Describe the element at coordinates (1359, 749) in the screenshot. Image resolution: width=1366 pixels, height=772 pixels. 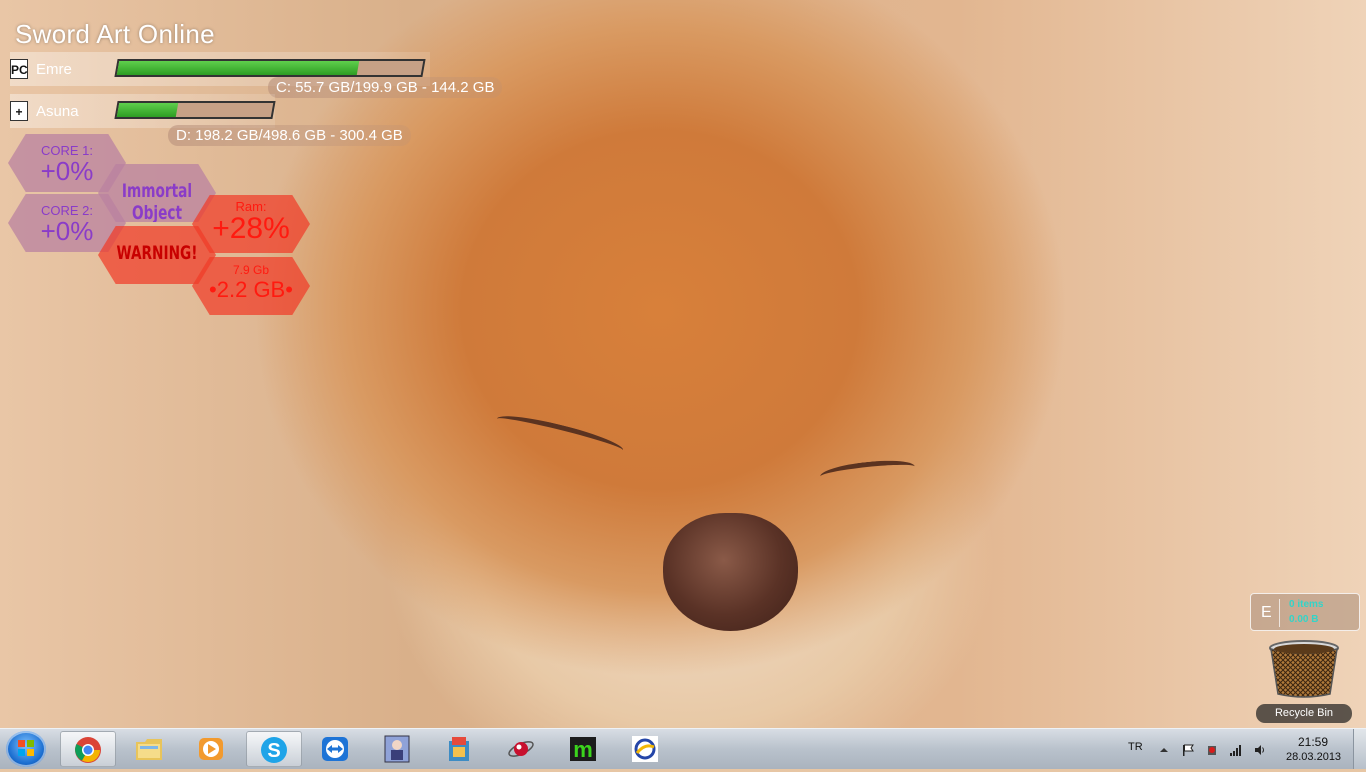
I see `show-desktop-button` at that location.